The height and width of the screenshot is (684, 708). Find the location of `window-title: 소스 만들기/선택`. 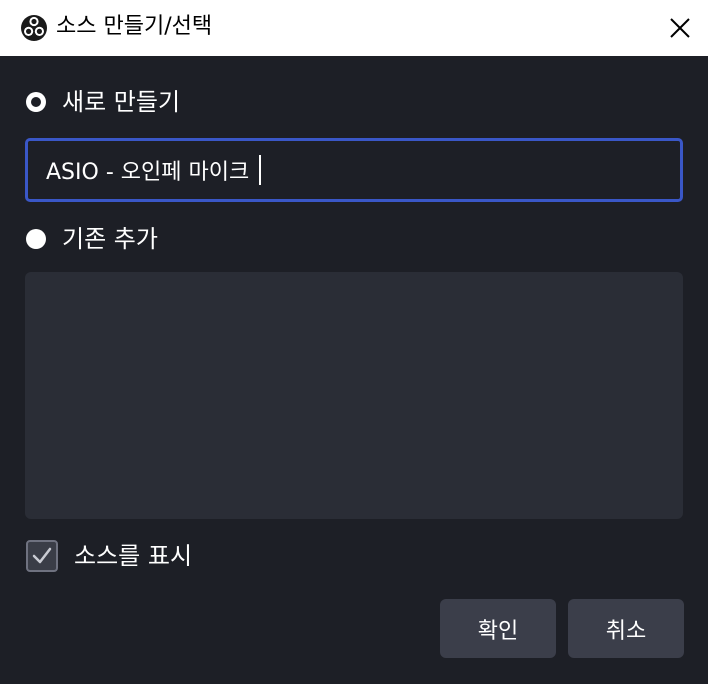

window-title: 소스 만들기/선택 is located at coordinates (134, 26).